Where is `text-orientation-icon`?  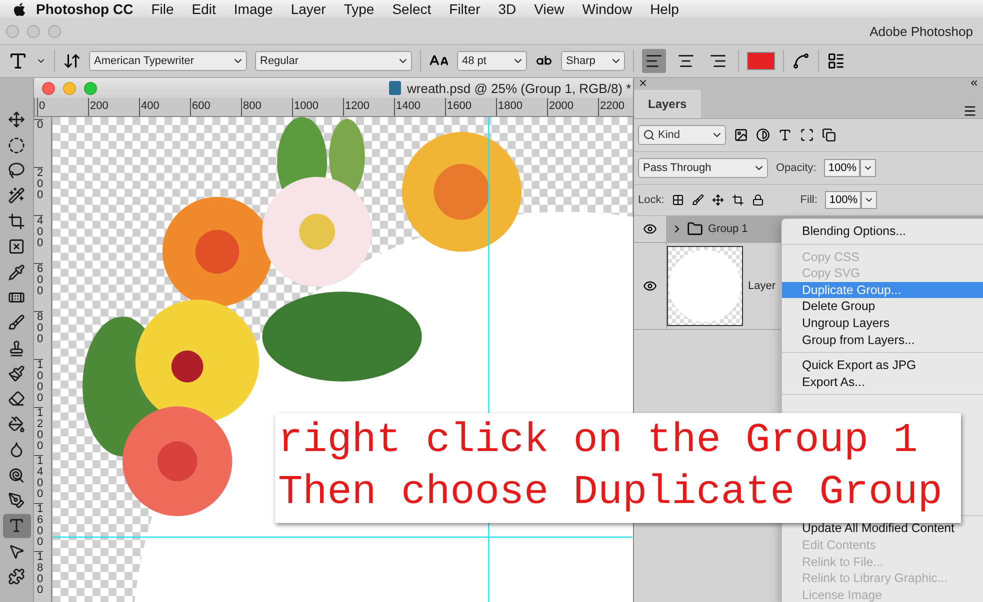 text-orientation-icon is located at coordinates (72, 61).